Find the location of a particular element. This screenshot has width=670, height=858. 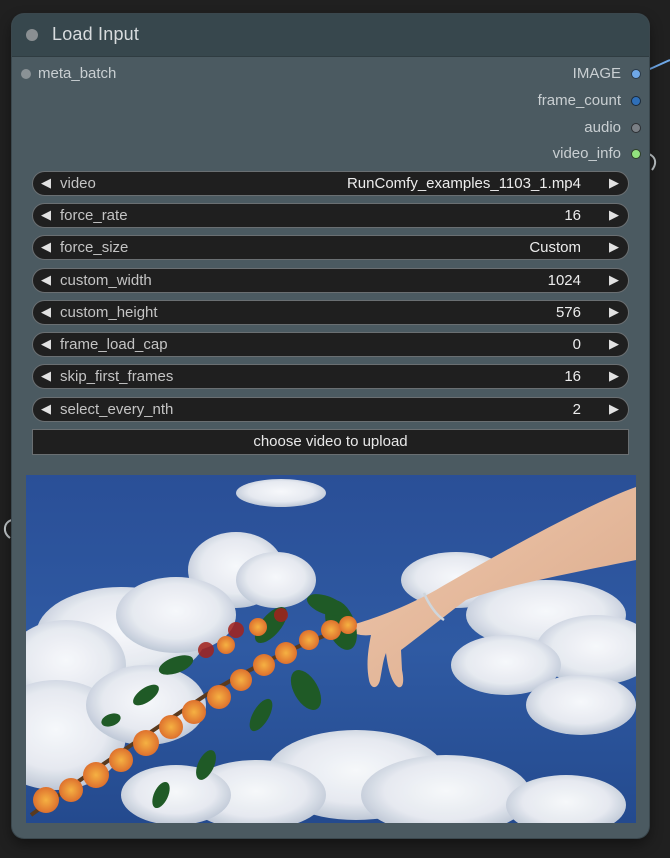

output-label-frame-count: frame_count is located at coordinates (579, 100).